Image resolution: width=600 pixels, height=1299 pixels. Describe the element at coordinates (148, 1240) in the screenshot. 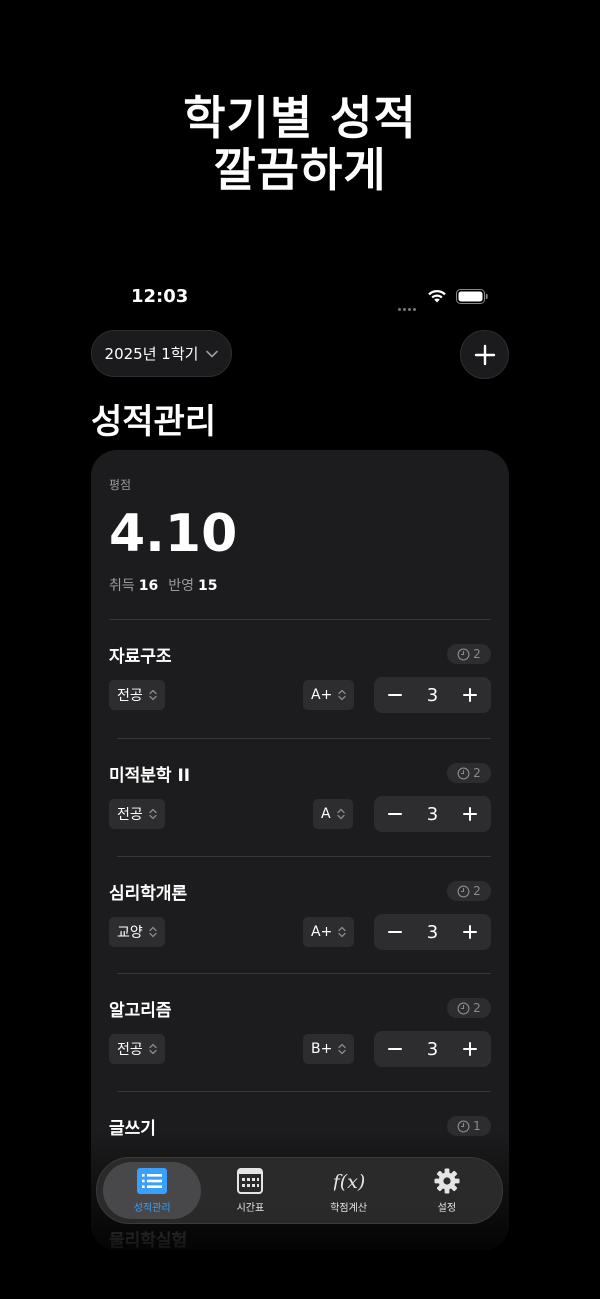

I see `course-name: 물리학실험` at that location.